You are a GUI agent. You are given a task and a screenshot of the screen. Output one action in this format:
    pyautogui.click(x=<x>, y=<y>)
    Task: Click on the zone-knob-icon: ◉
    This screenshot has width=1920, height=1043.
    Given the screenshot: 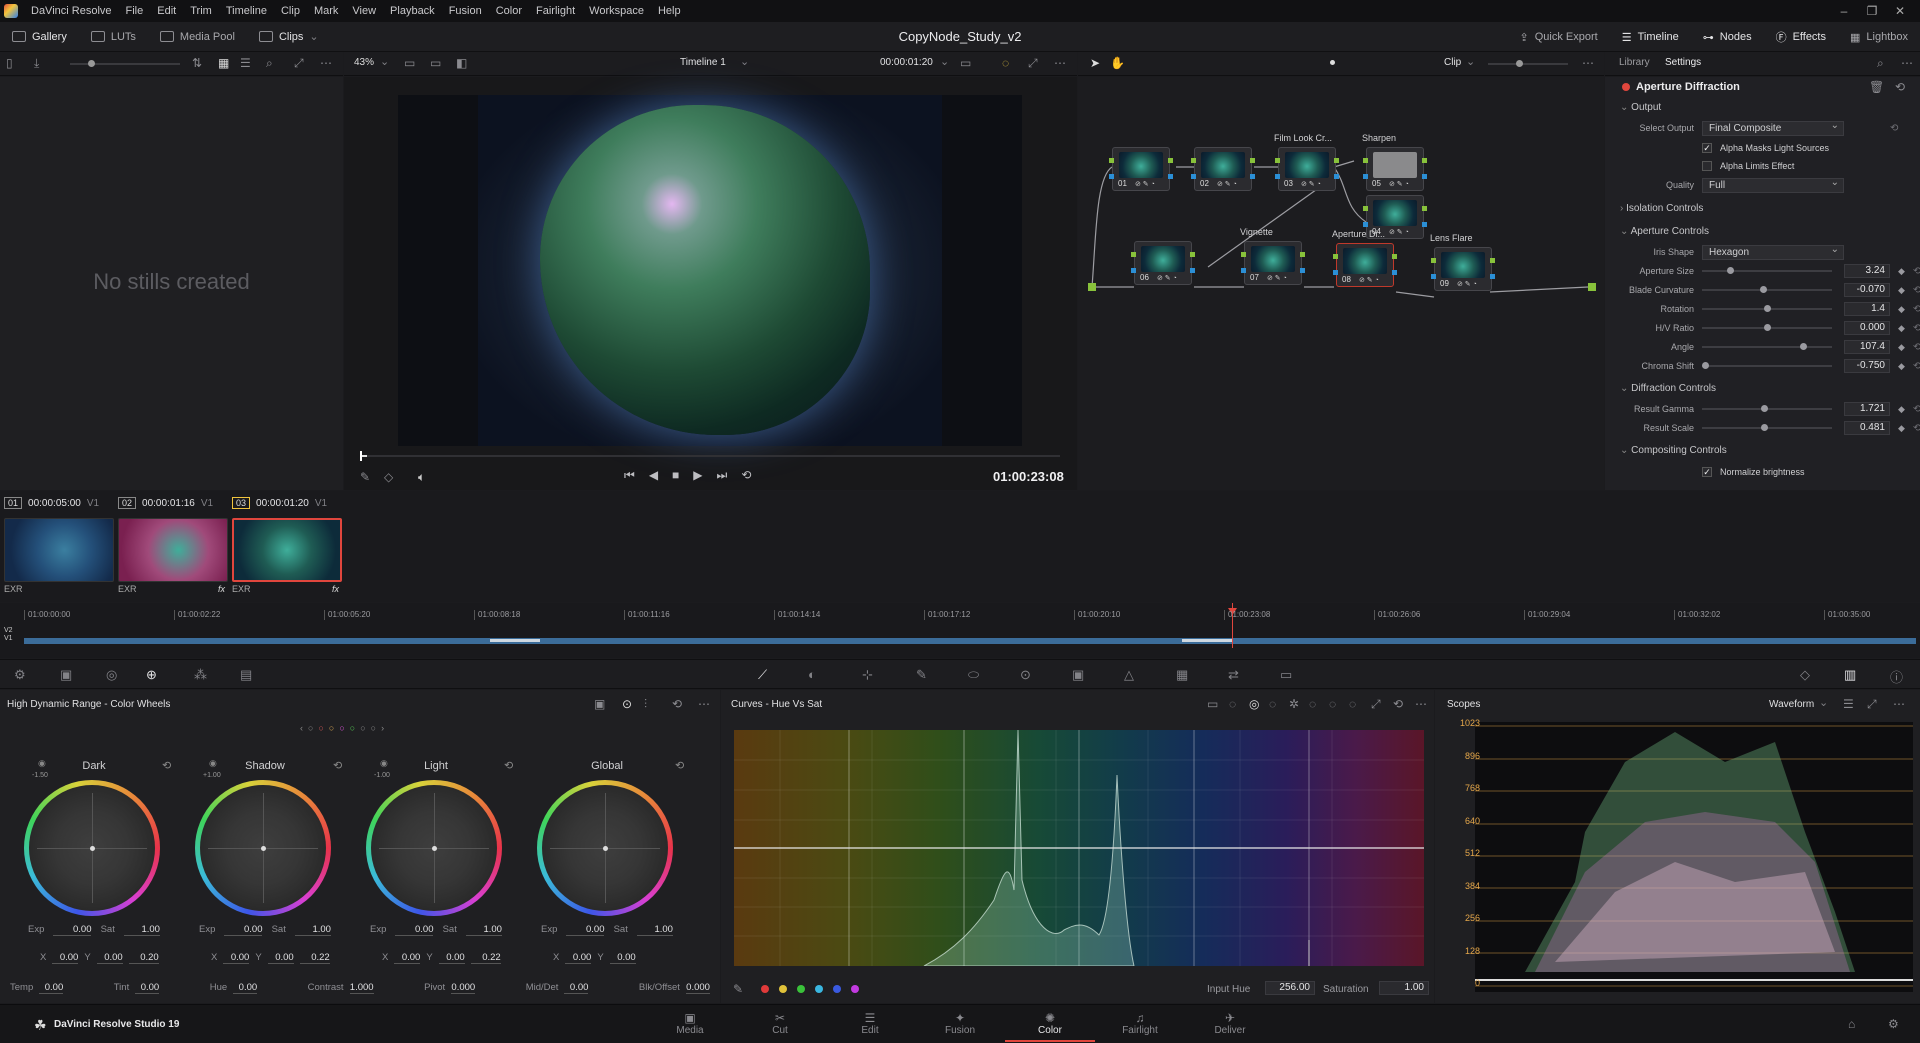 What is the action you would take?
    pyautogui.click(x=384, y=763)
    